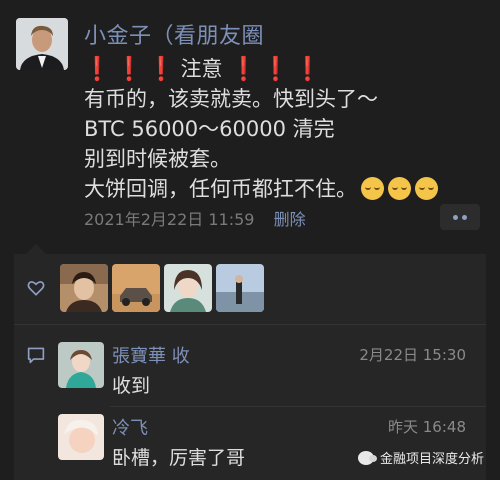  What do you see at coordinates (174, 34) in the screenshot?
I see `post-author-name: 小金子（看朋友圈` at bounding box center [174, 34].